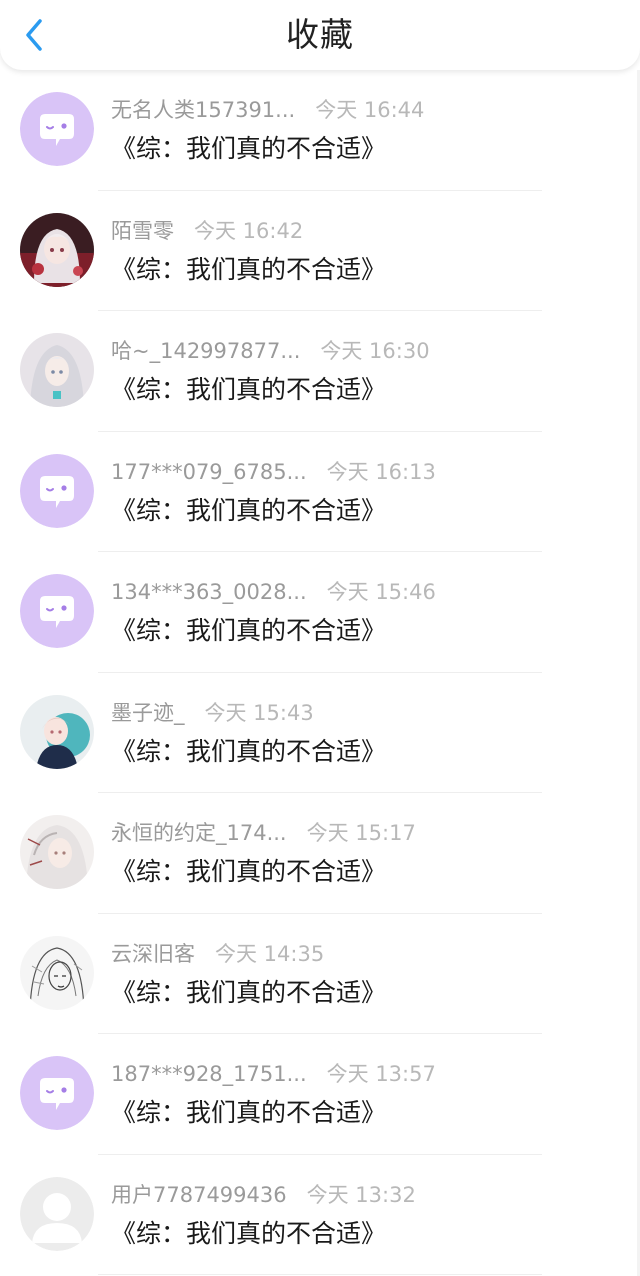 The height and width of the screenshot is (1276, 640). I want to click on user-name: 云深旧客, so click(153, 954).